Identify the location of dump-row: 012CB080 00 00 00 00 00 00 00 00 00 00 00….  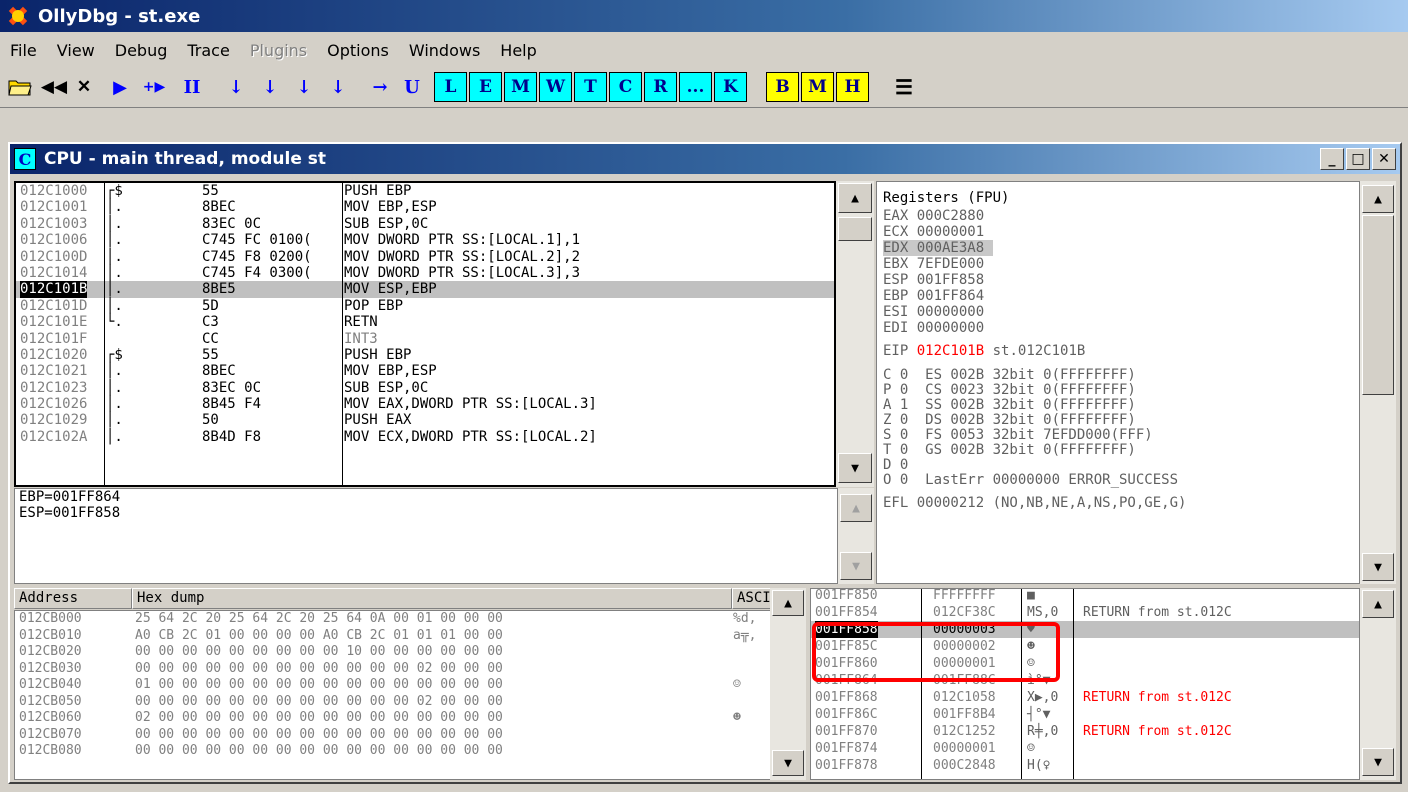
(409, 751).